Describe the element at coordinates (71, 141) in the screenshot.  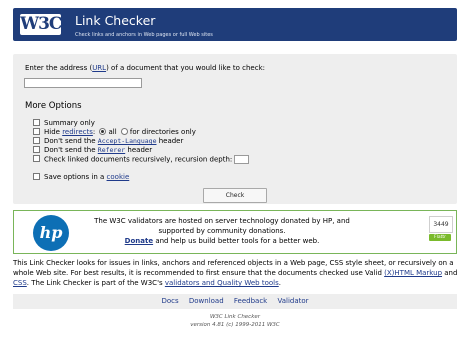
I see `accept-language-label: Don't send the` at that location.